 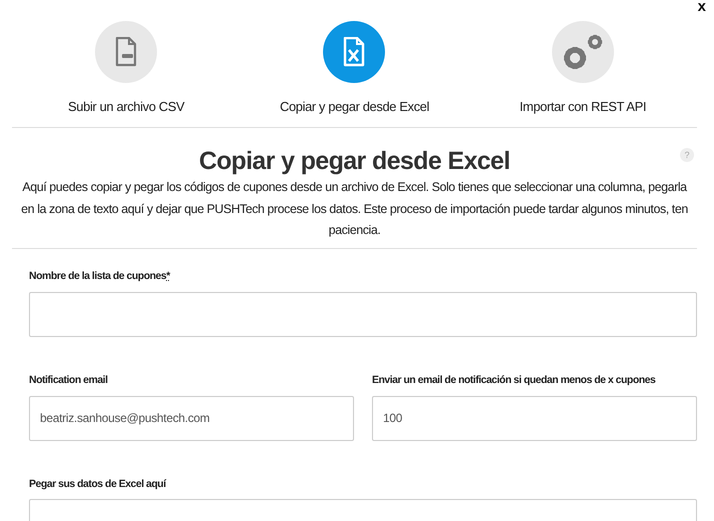 What do you see at coordinates (126, 107) in the screenshot?
I see `option-label: Subir un archivo CSV` at bounding box center [126, 107].